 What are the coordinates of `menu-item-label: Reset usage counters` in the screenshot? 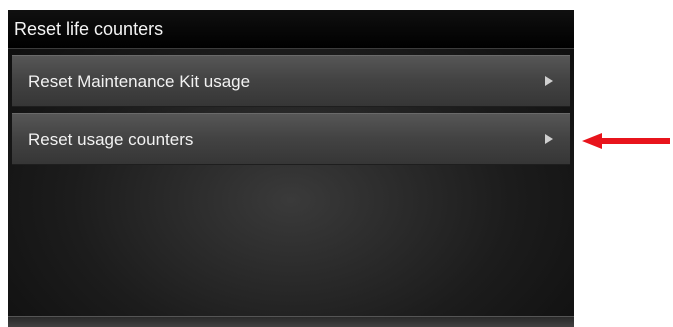 It's located at (111, 139).